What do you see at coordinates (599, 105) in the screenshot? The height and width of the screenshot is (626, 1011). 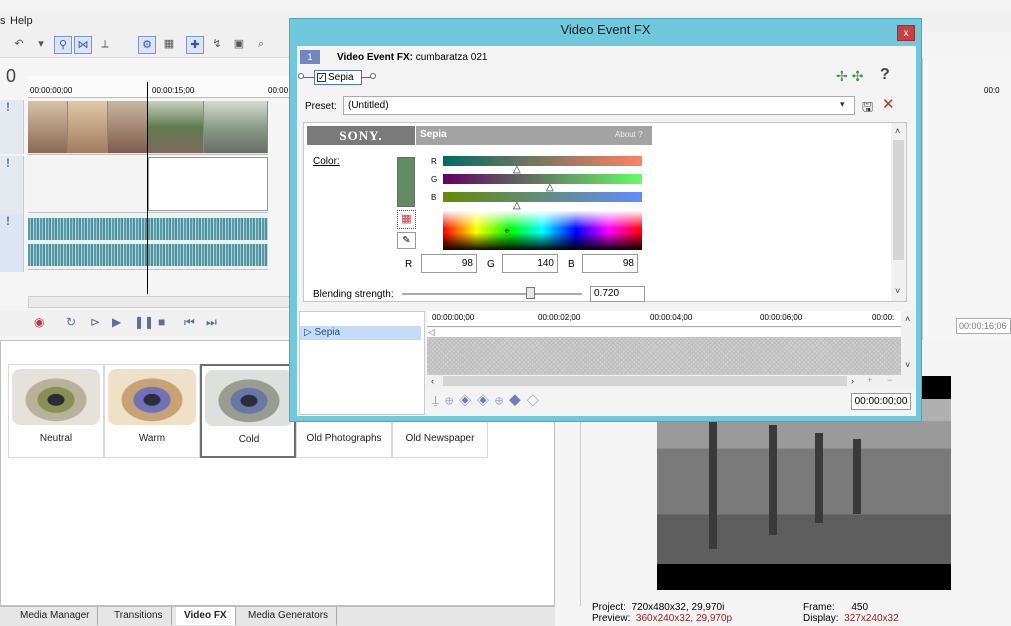 I see `preset-dropdown: (Untitled)` at bounding box center [599, 105].